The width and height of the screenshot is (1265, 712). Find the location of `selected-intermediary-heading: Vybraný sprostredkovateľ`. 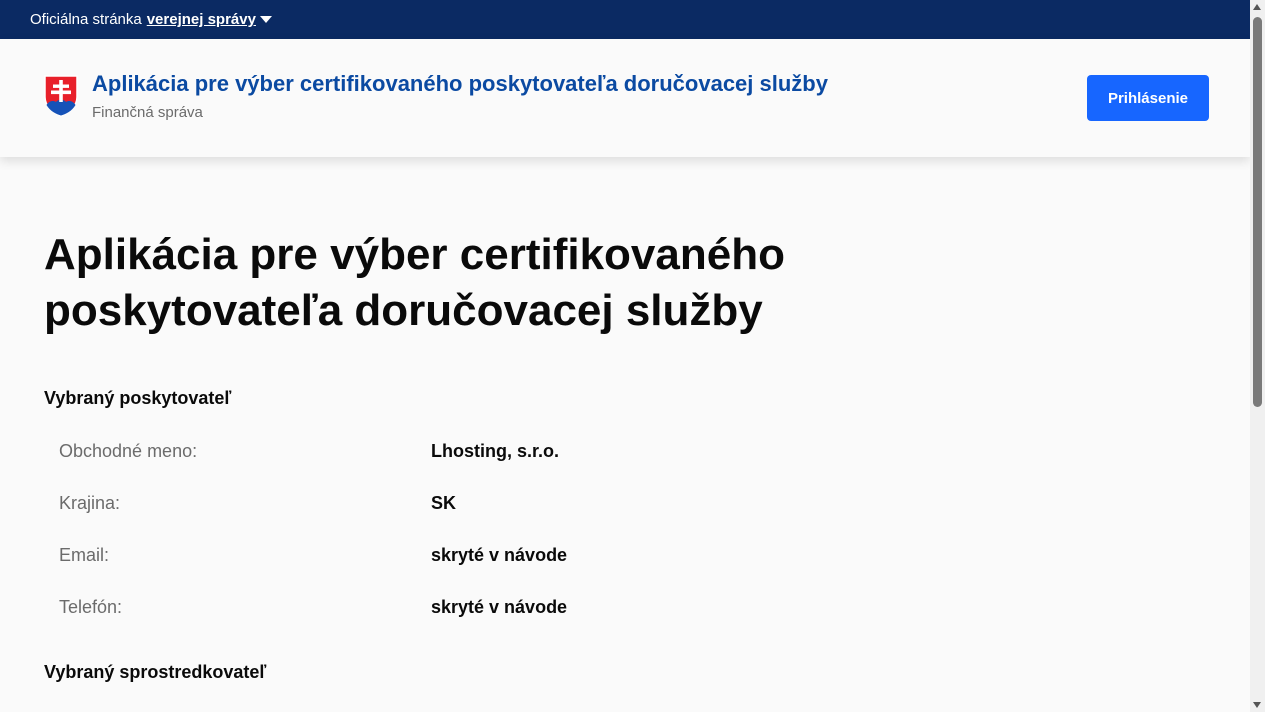

selected-intermediary-heading: Vybraný sprostredkovateľ is located at coordinates (155, 672).